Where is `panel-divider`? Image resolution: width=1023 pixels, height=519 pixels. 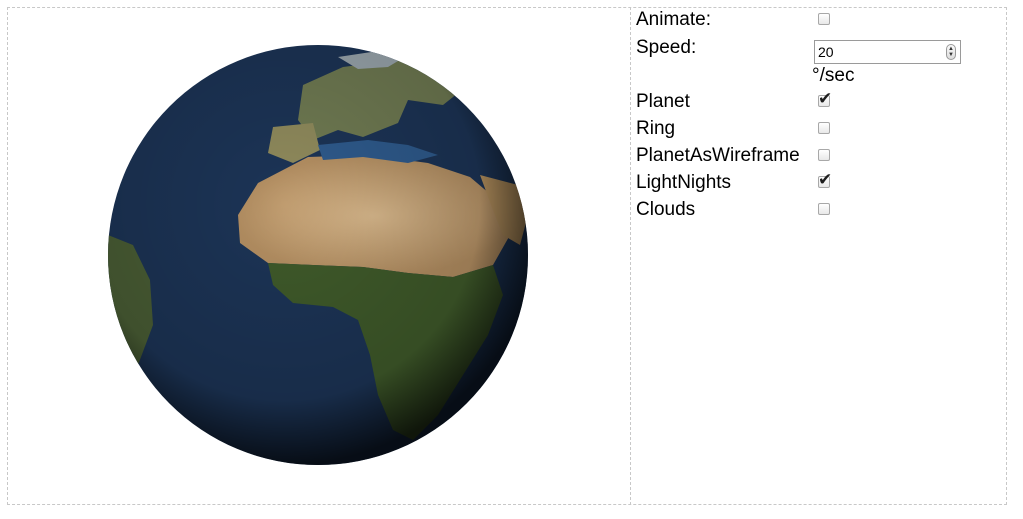
panel-divider is located at coordinates (630, 256).